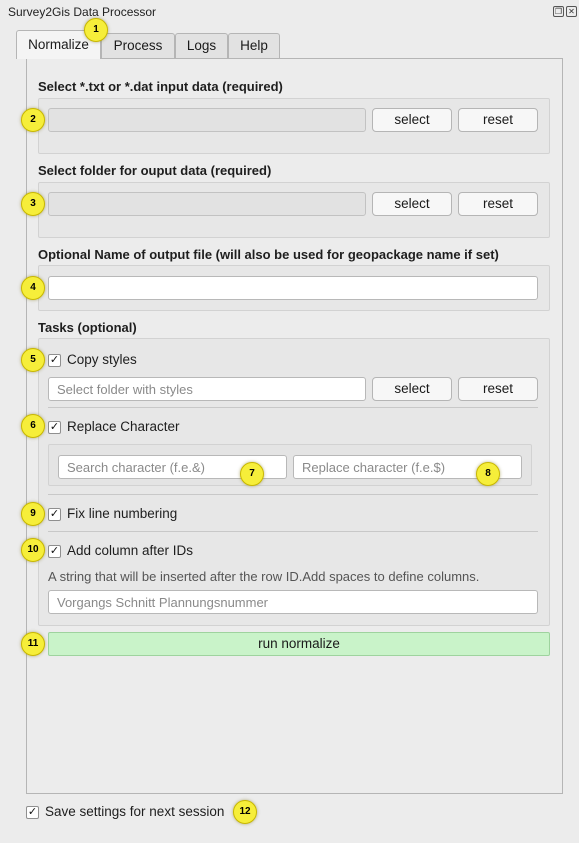  I want to click on tab-help: Help, so click(254, 45).